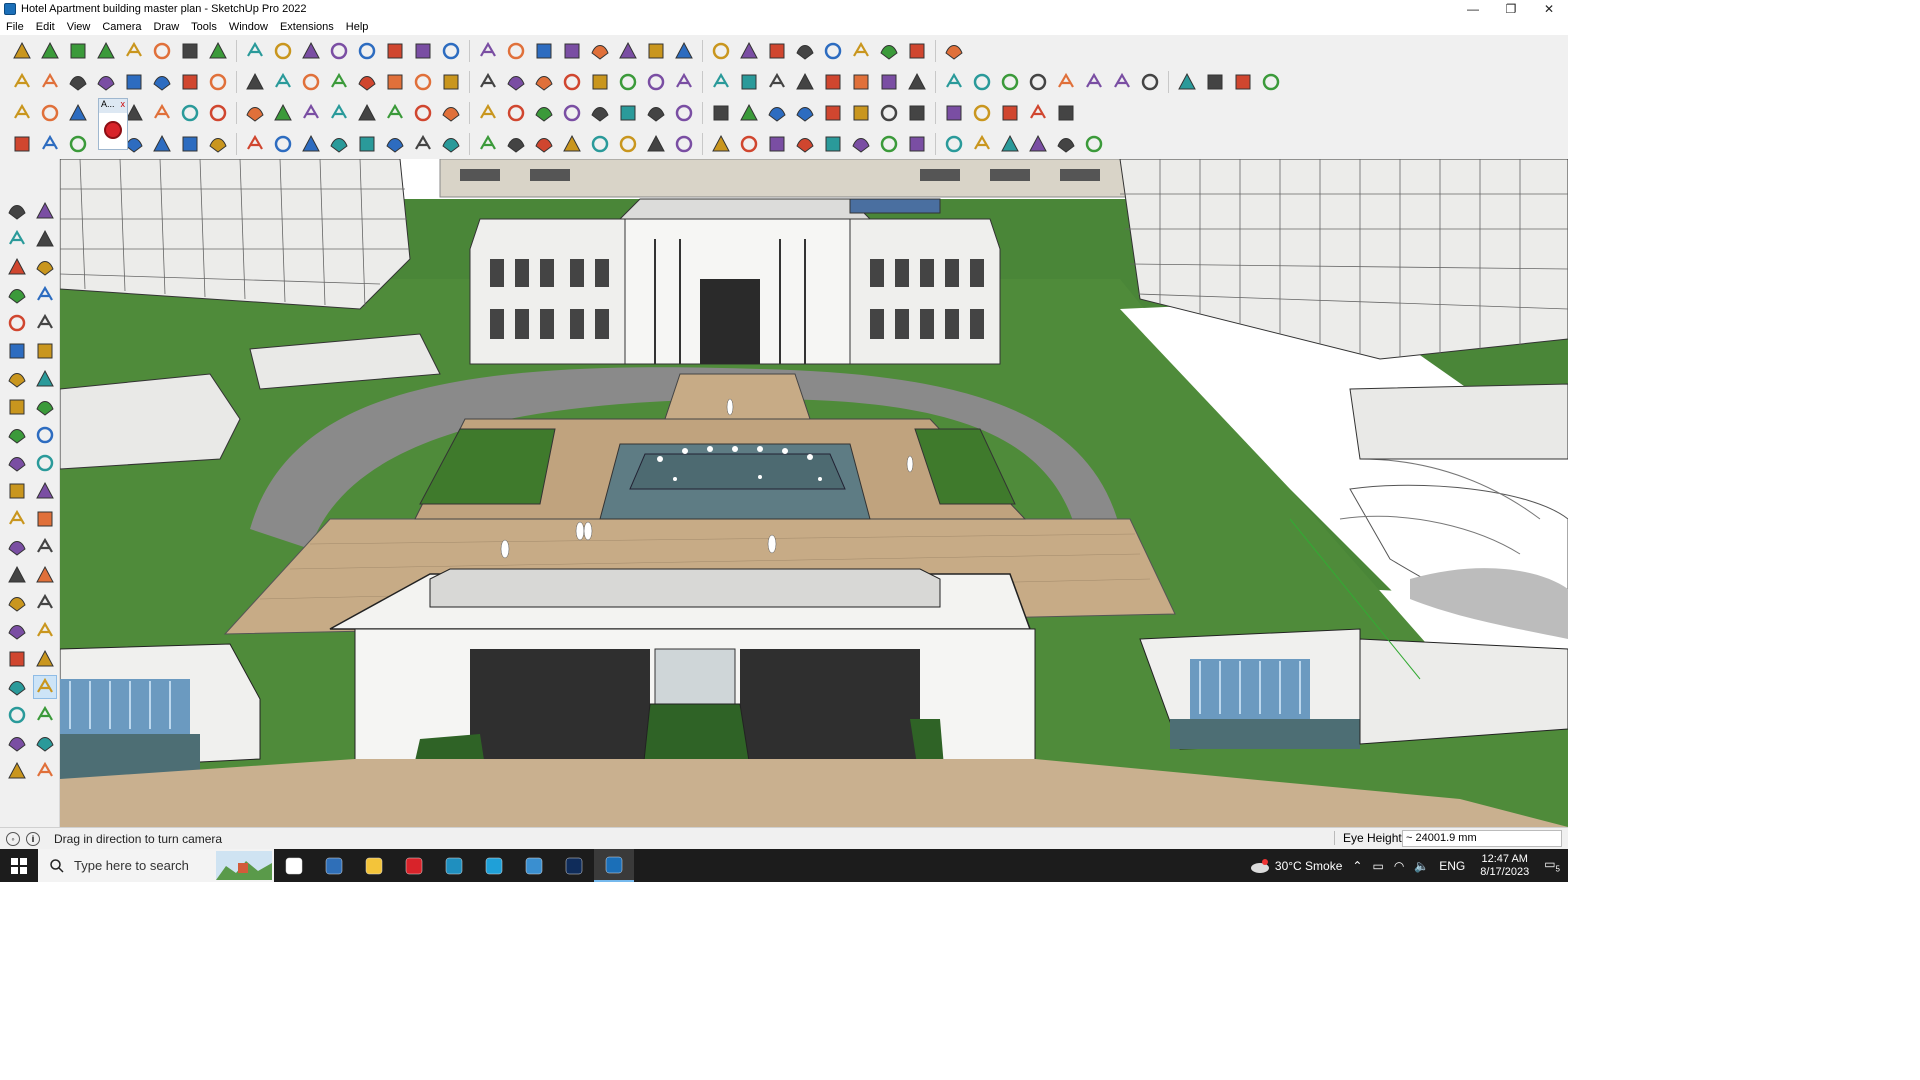  What do you see at coordinates (367, 113) in the screenshot?
I see `curve-dots-icon` at bounding box center [367, 113].